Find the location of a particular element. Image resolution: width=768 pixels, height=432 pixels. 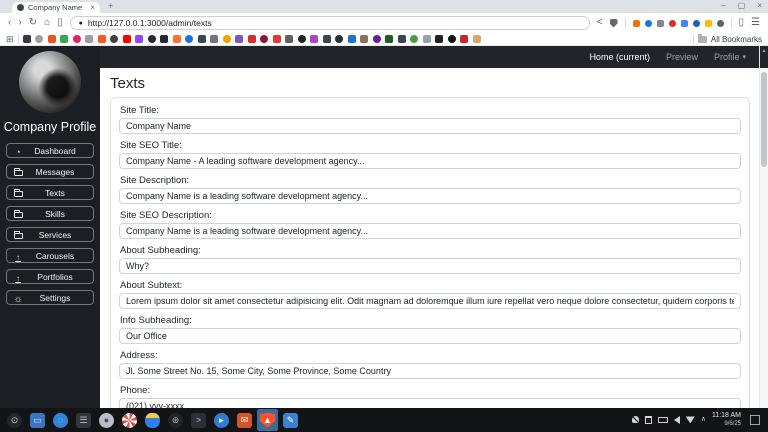

taskbar-app-button: ✉ is located at coordinates (244, 420).